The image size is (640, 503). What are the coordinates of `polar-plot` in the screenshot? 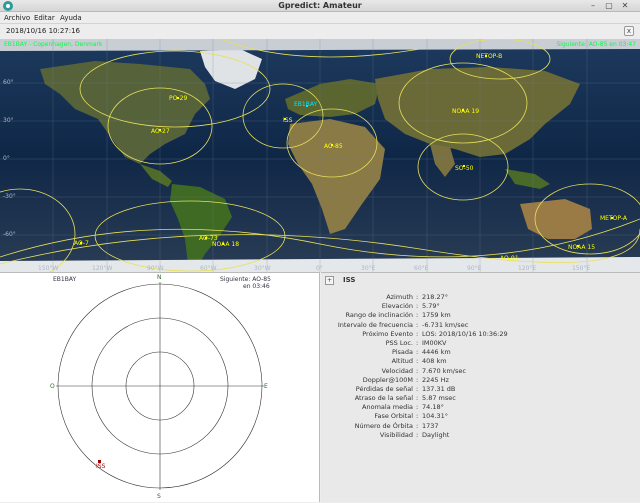 It's located at (160, 386).